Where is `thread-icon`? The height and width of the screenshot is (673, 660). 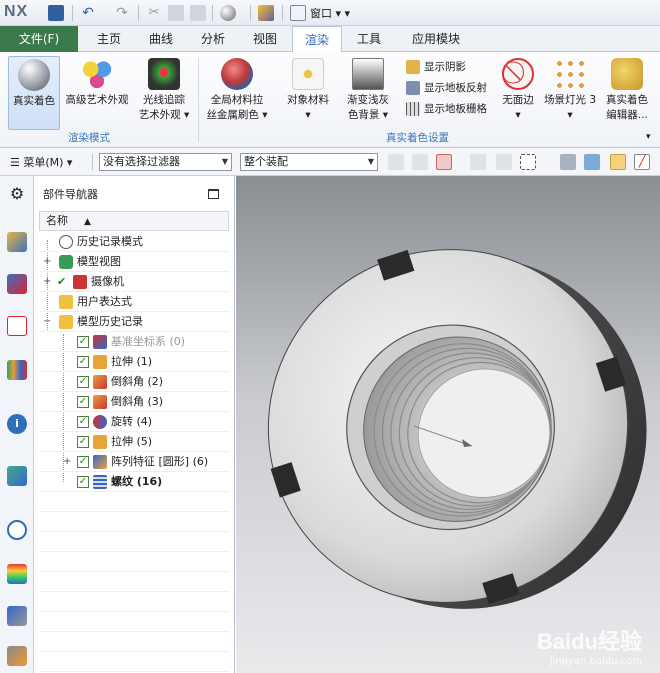
thread-icon is located at coordinates (100, 482).